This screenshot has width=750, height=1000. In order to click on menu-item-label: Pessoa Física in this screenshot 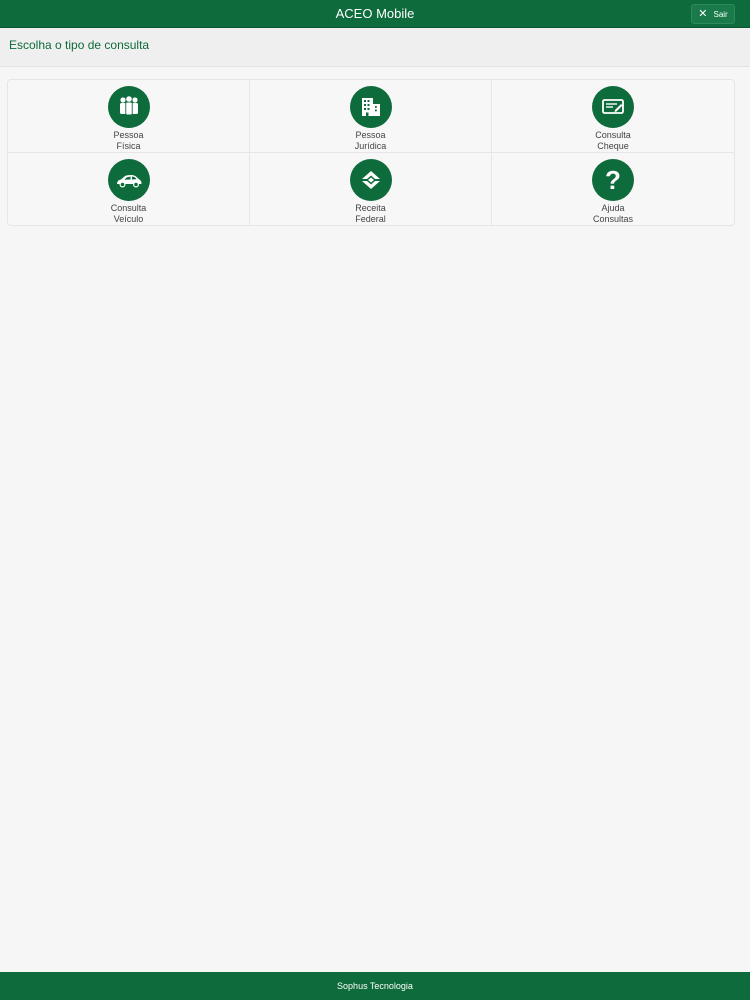, I will do `click(128, 140)`.